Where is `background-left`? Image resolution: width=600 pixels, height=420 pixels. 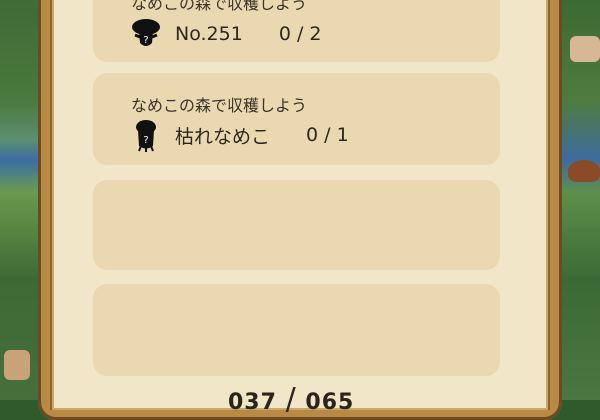 background-left is located at coordinates (20, 200).